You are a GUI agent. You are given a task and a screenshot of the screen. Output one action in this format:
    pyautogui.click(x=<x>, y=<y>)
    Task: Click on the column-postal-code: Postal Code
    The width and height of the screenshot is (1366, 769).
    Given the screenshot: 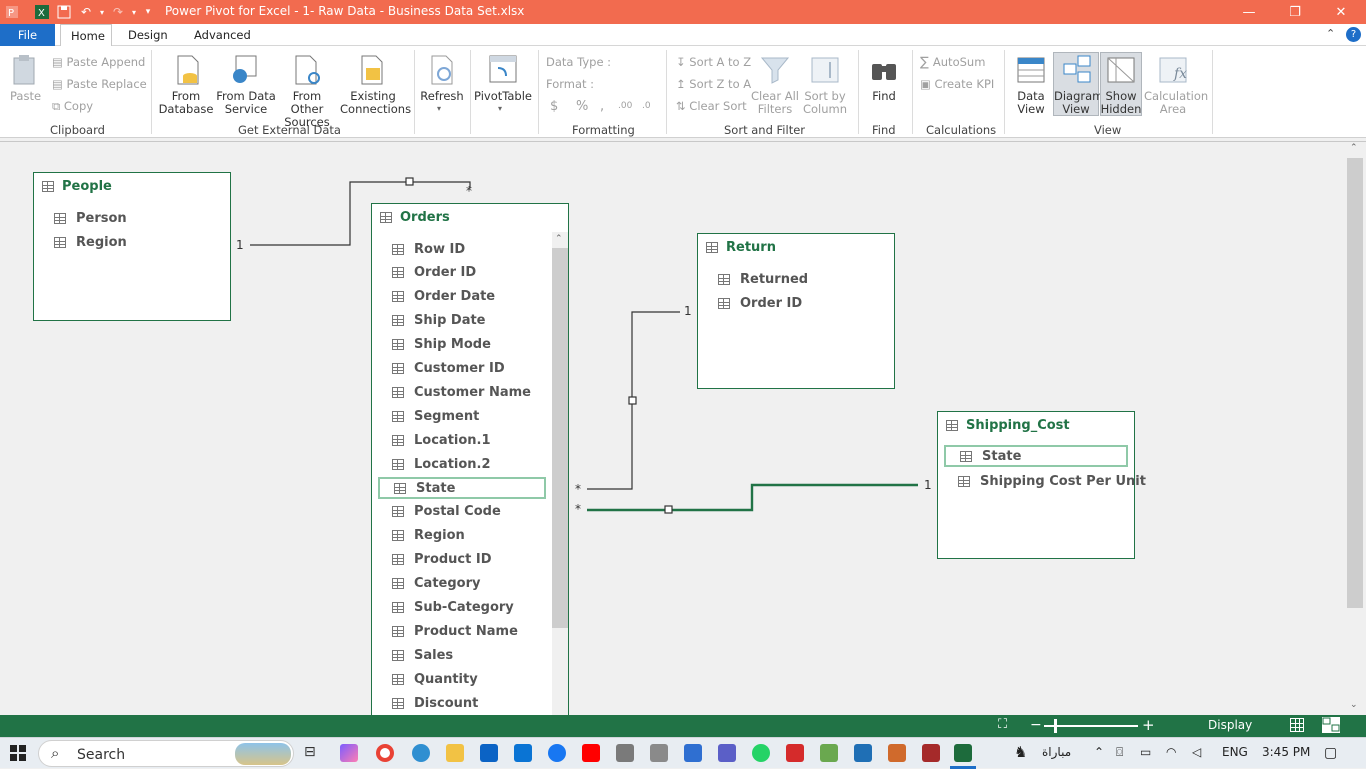 What is the action you would take?
    pyautogui.click(x=446, y=512)
    